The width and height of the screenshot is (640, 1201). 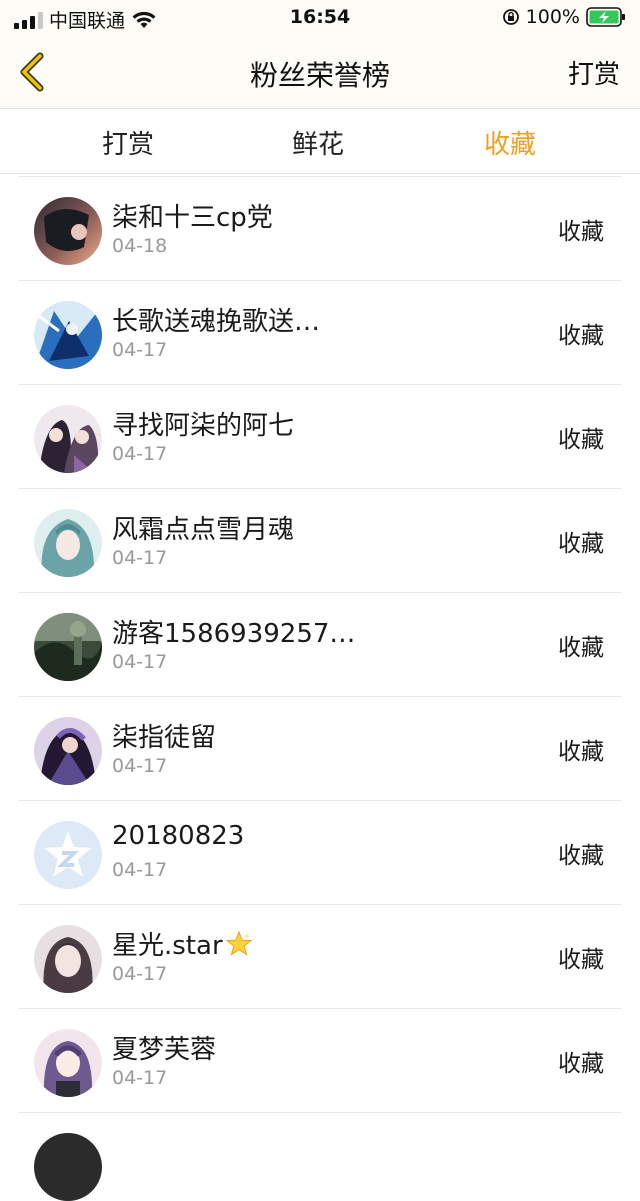 I want to click on status-bar: 中国联通 16:54 100%, so click(x=320, y=18).